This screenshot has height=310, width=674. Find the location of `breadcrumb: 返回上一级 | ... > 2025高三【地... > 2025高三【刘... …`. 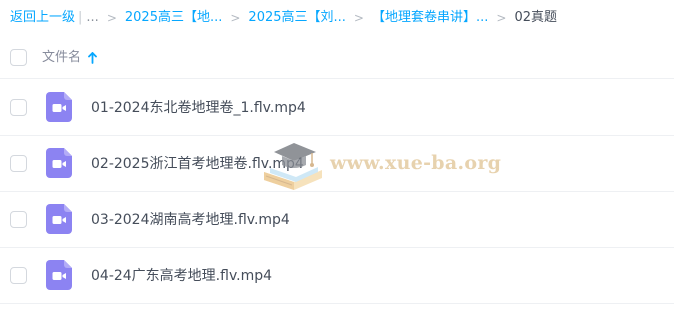

breadcrumb: 返回上一级 | ... > 2025高三【地... > 2025高三【刘... … is located at coordinates (283, 18).